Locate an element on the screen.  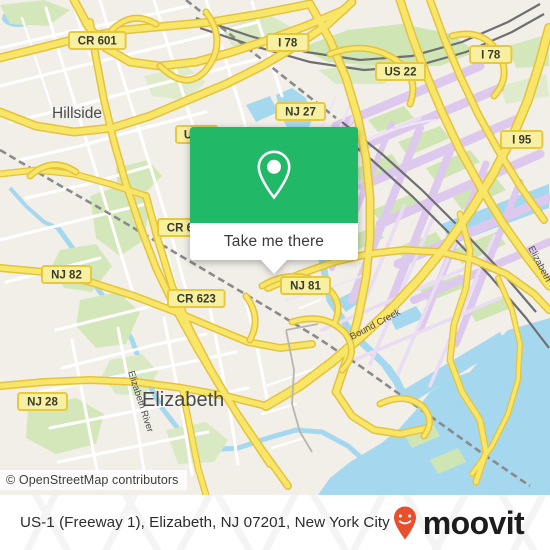
take-me-there-button: Take me there is located at coordinates (274, 241).